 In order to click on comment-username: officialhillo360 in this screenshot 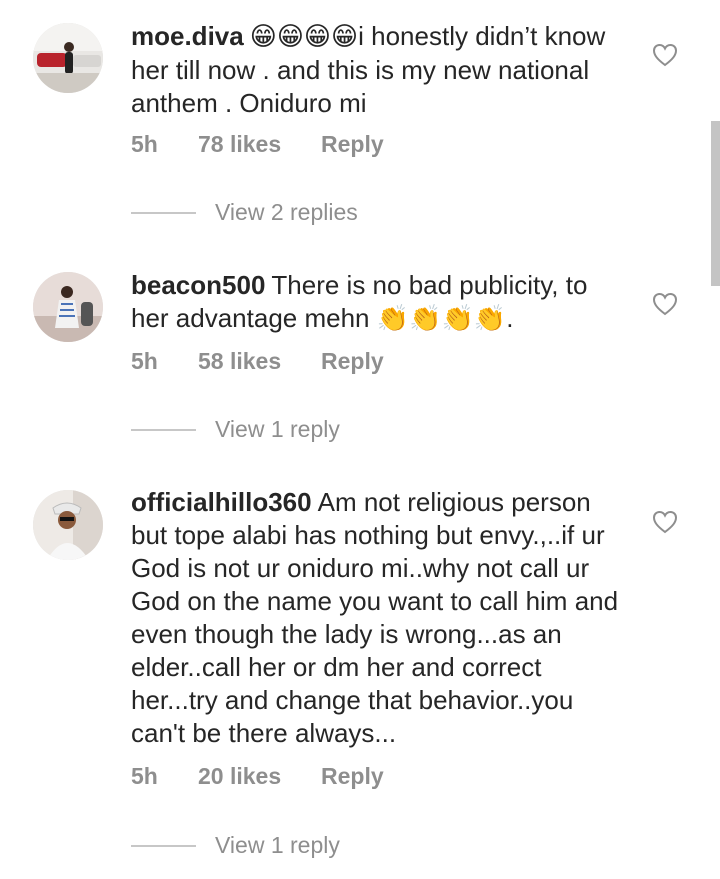, I will do `click(221, 502)`.